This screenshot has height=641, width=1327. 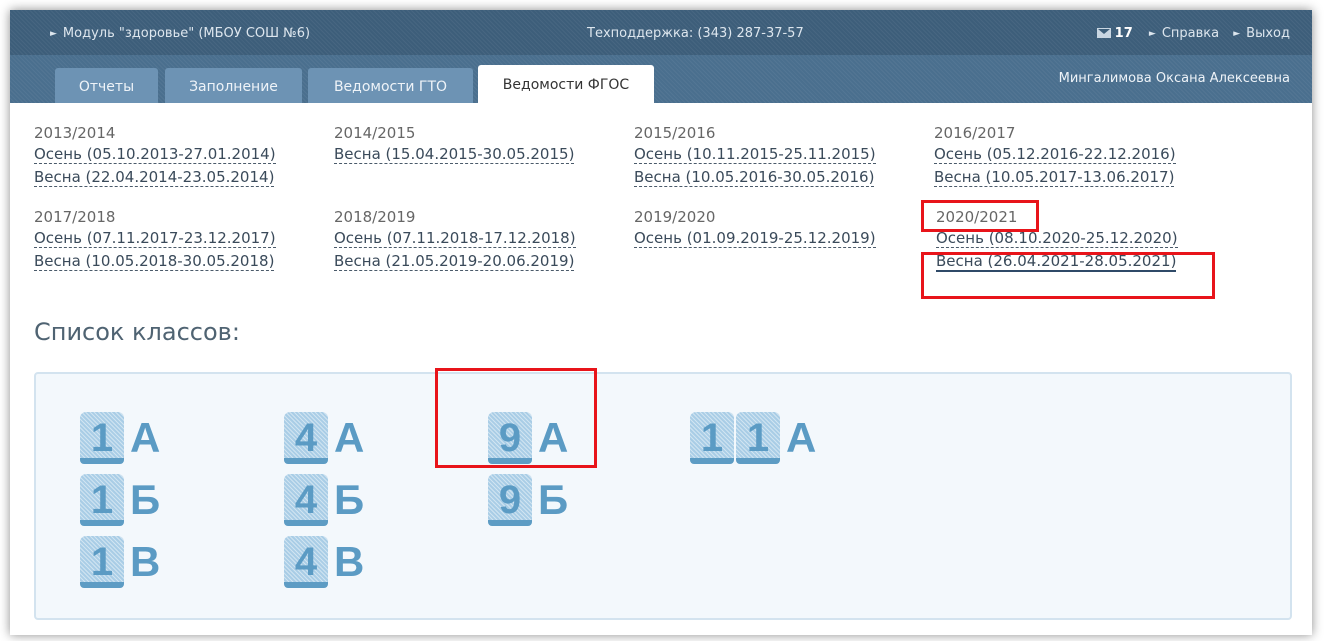 I want to click on class-1a: 1А, so click(x=120, y=441).